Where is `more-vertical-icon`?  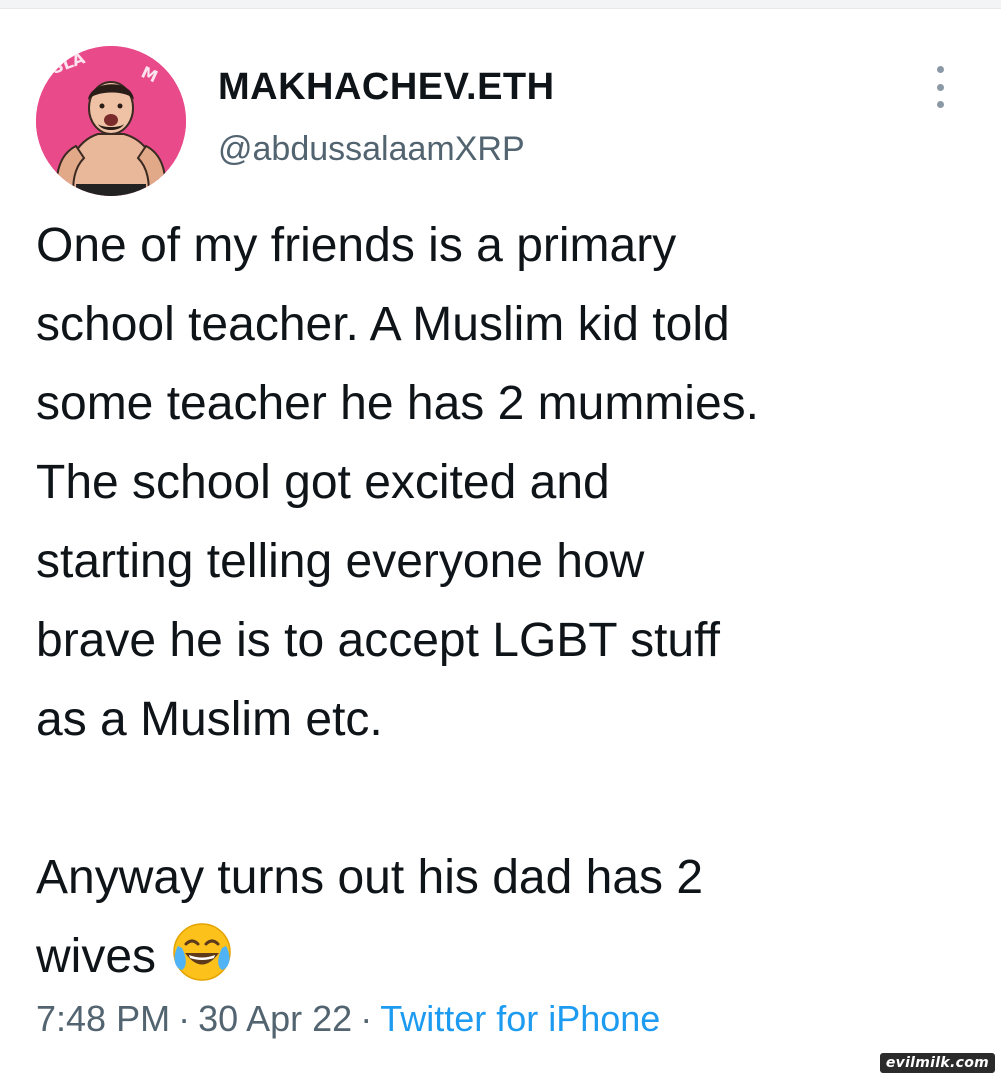
more-vertical-icon is located at coordinates (940, 69).